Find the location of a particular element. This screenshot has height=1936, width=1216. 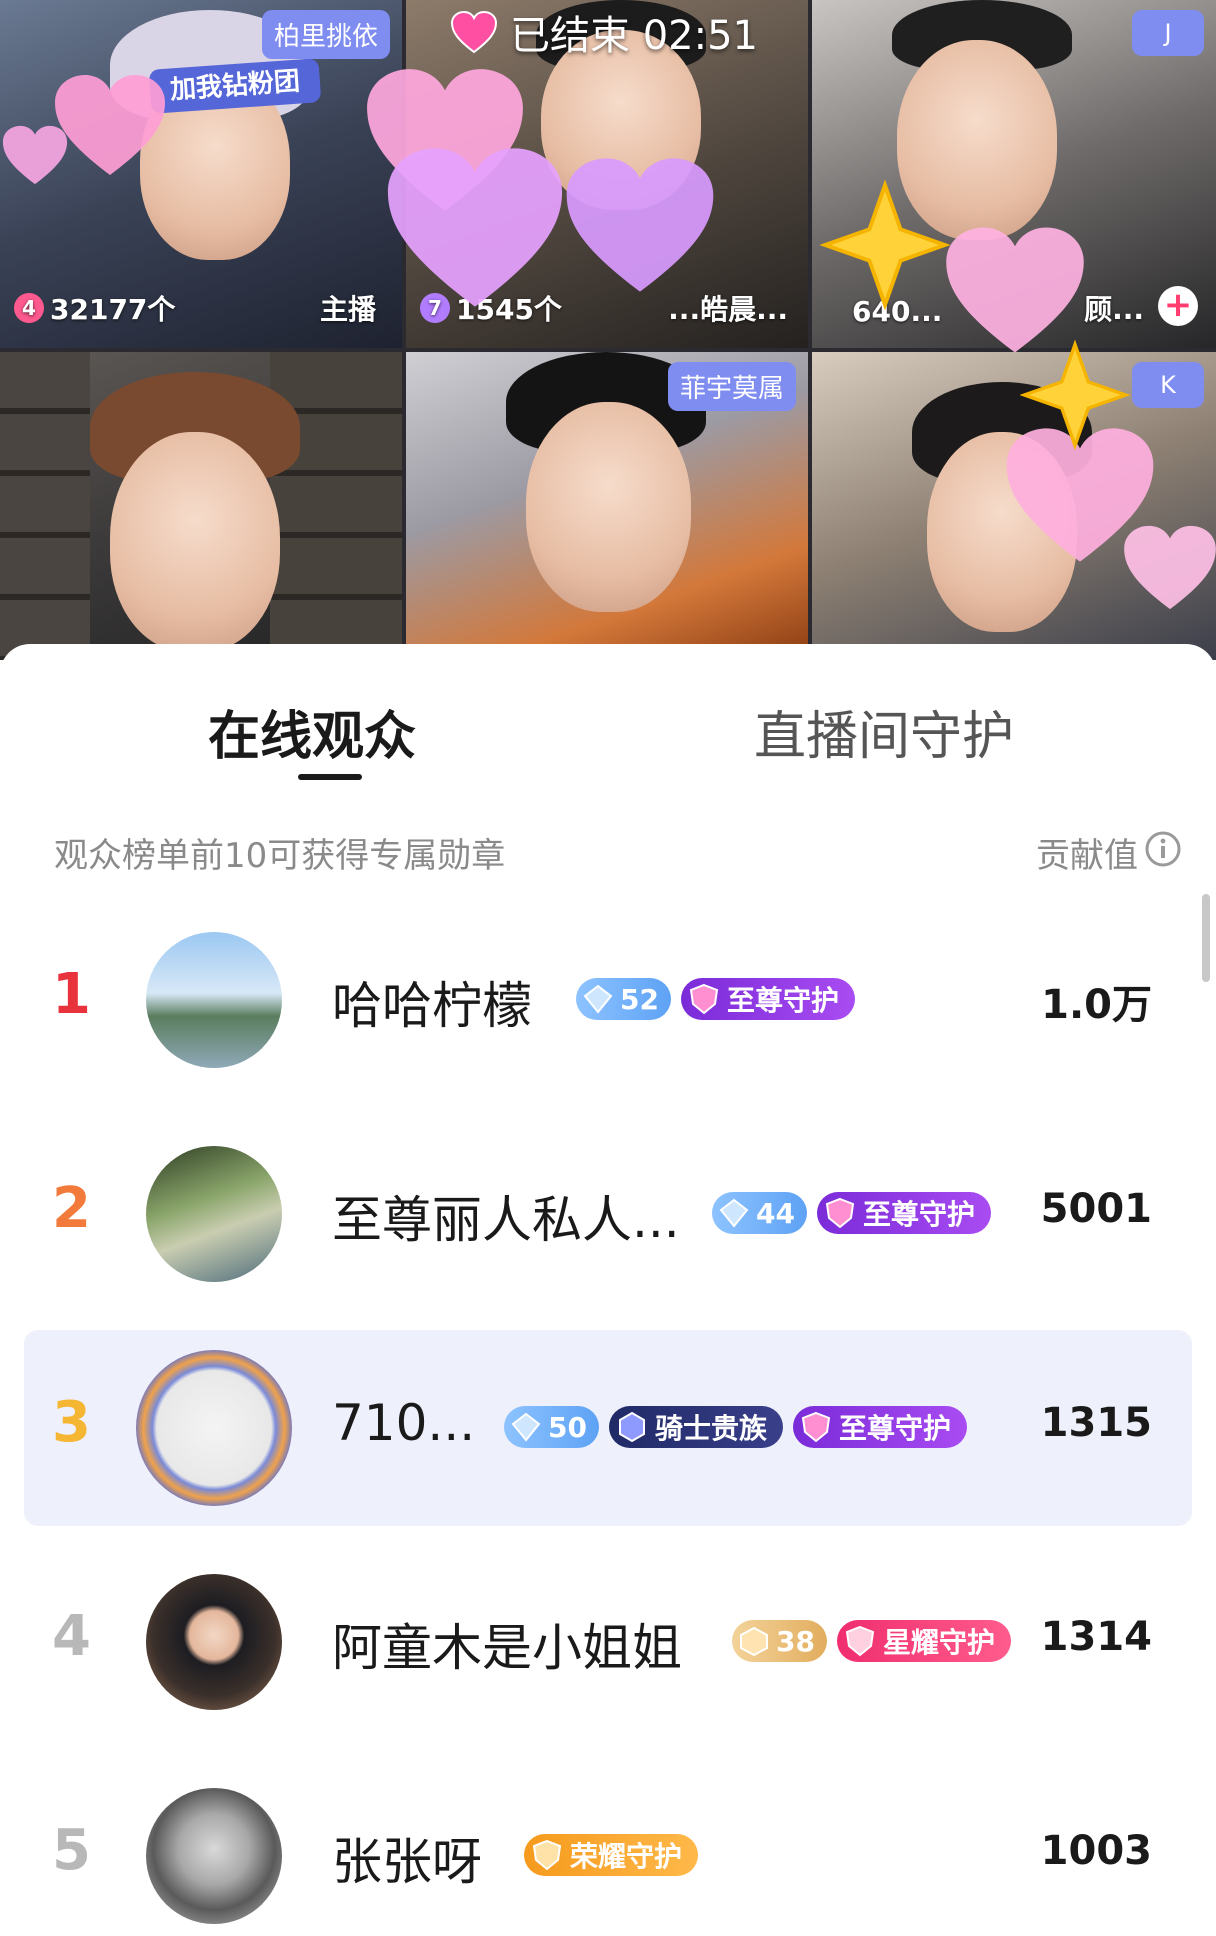

avatar-with-frame is located at coordinates (214, 1428).